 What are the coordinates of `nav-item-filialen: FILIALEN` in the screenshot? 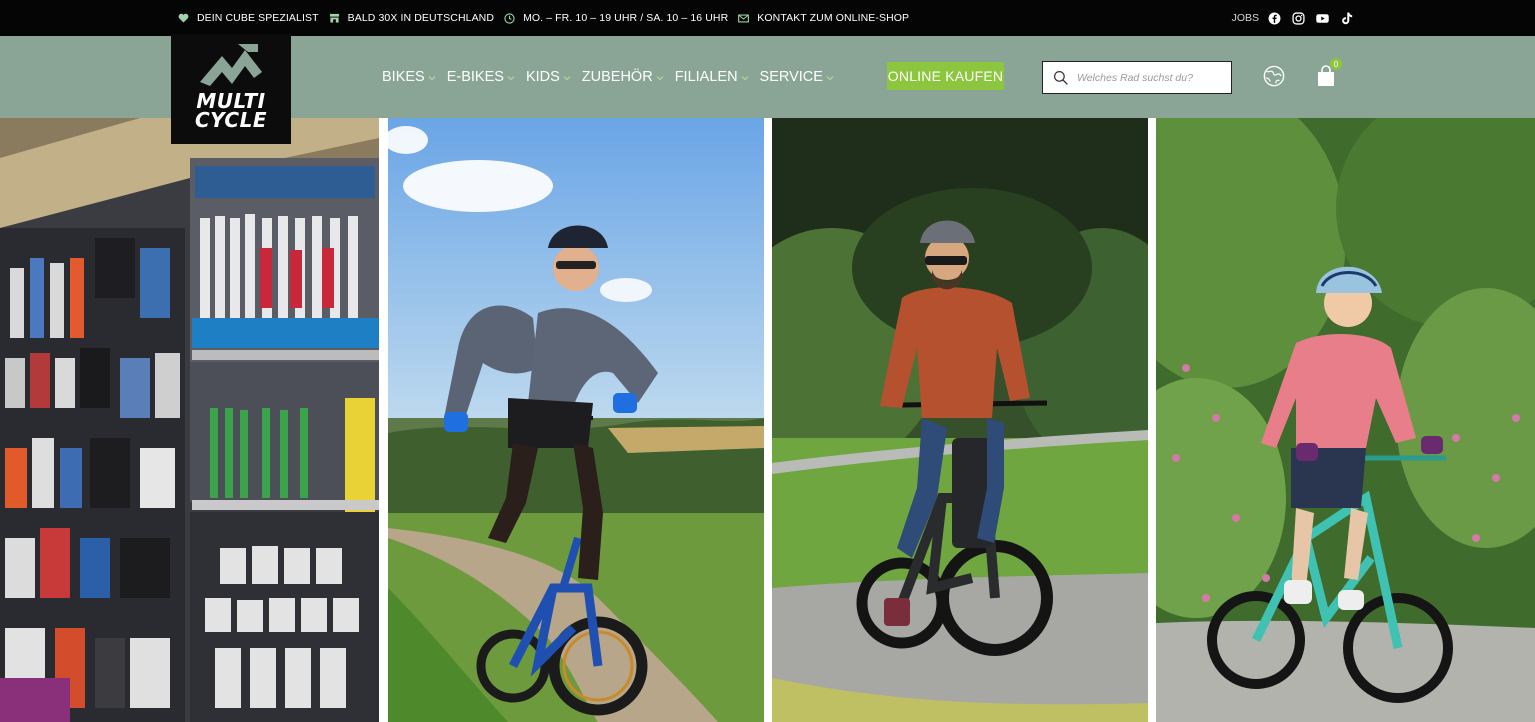 It's located at (712, 77).